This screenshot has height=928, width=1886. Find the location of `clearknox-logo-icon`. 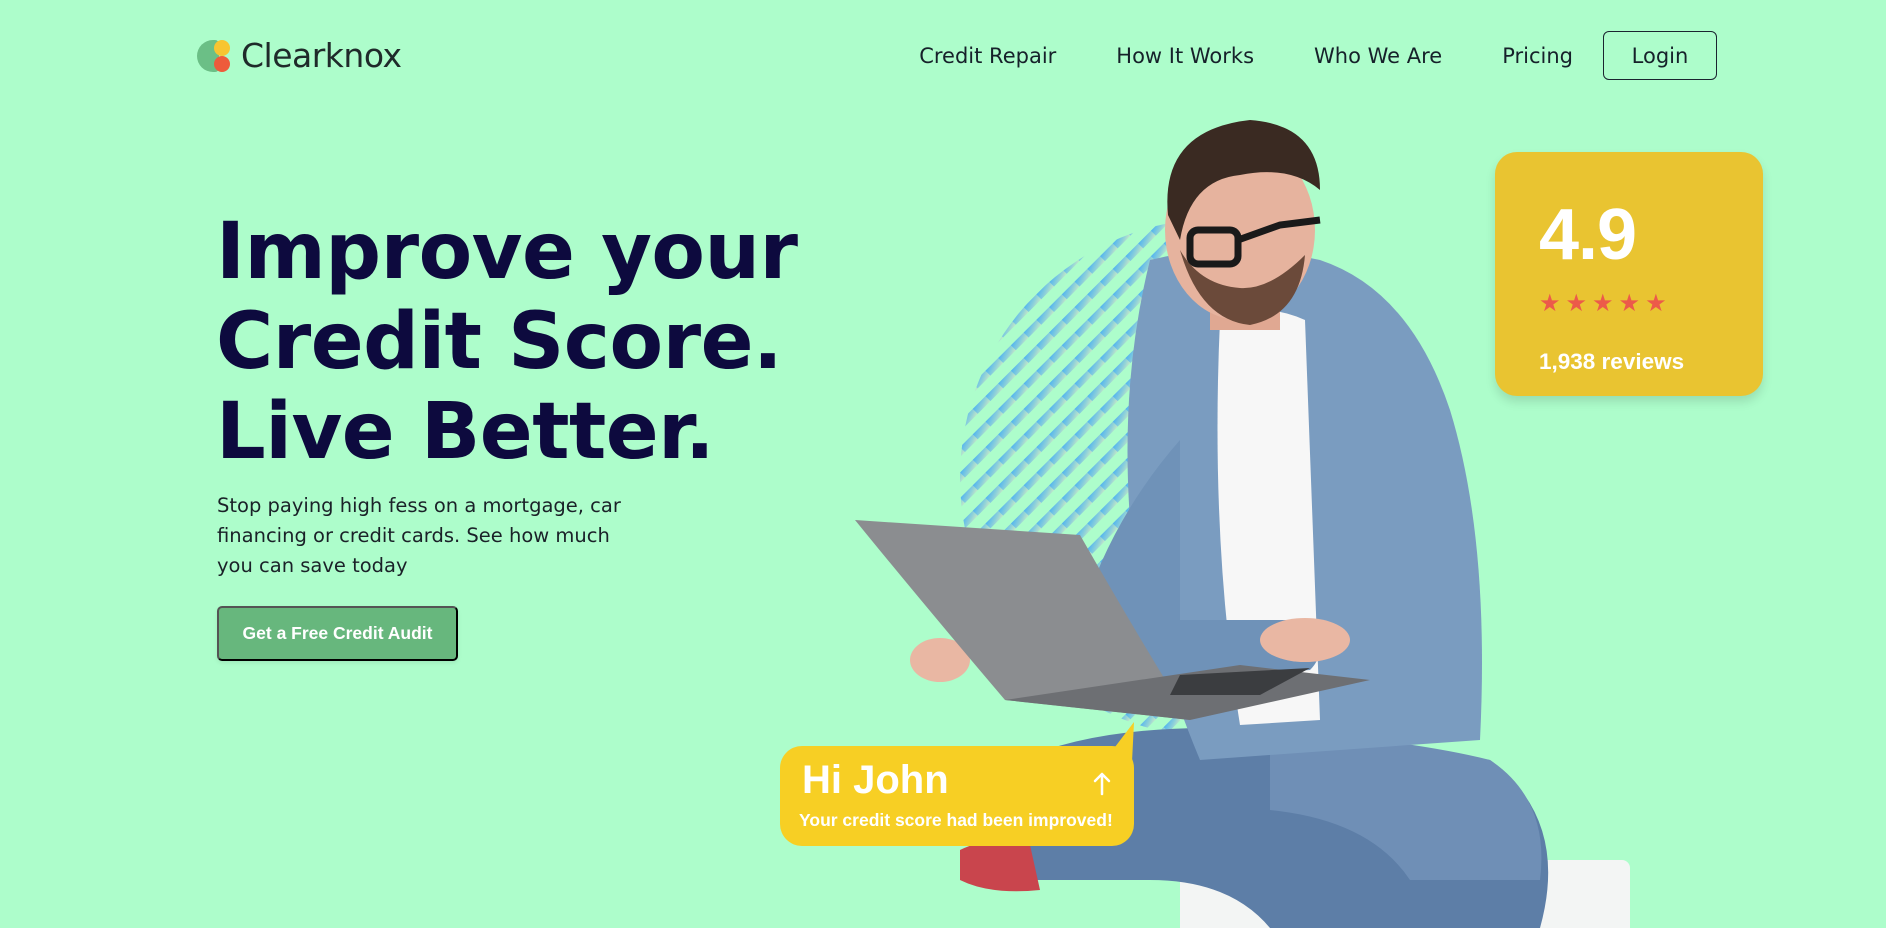

clearknox-logo-icon is located at coordinates (214, 56).